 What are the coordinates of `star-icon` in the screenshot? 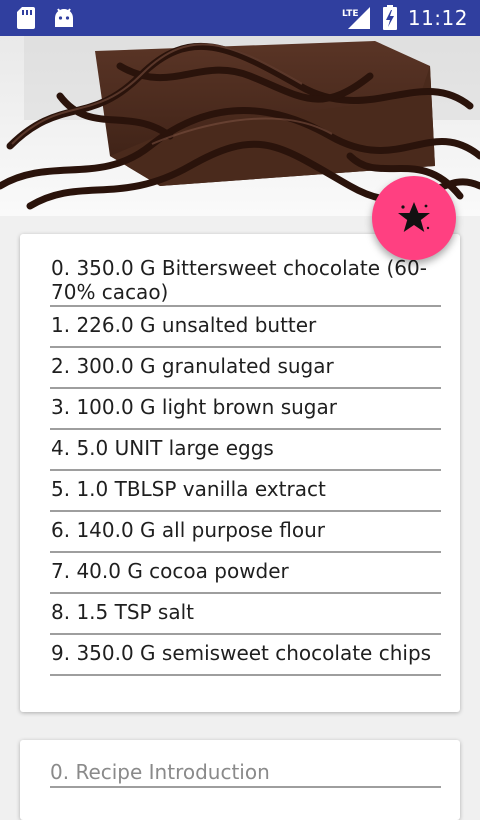 It's located at (414, 218).